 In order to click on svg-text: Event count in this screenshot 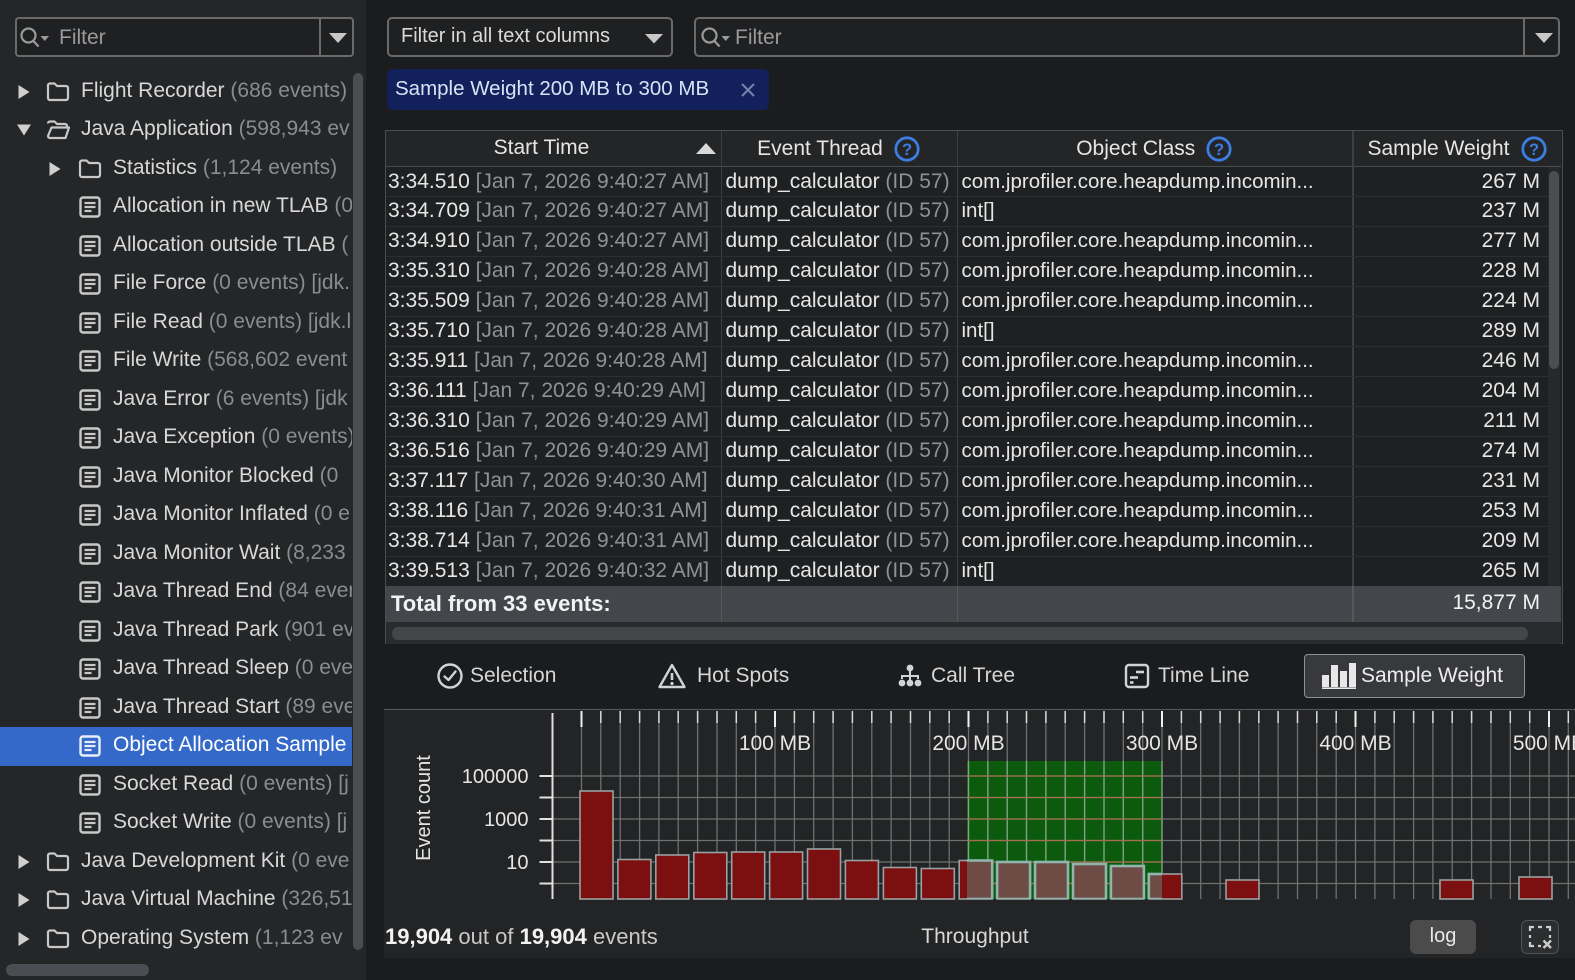, I will do `click(424, 808)`.